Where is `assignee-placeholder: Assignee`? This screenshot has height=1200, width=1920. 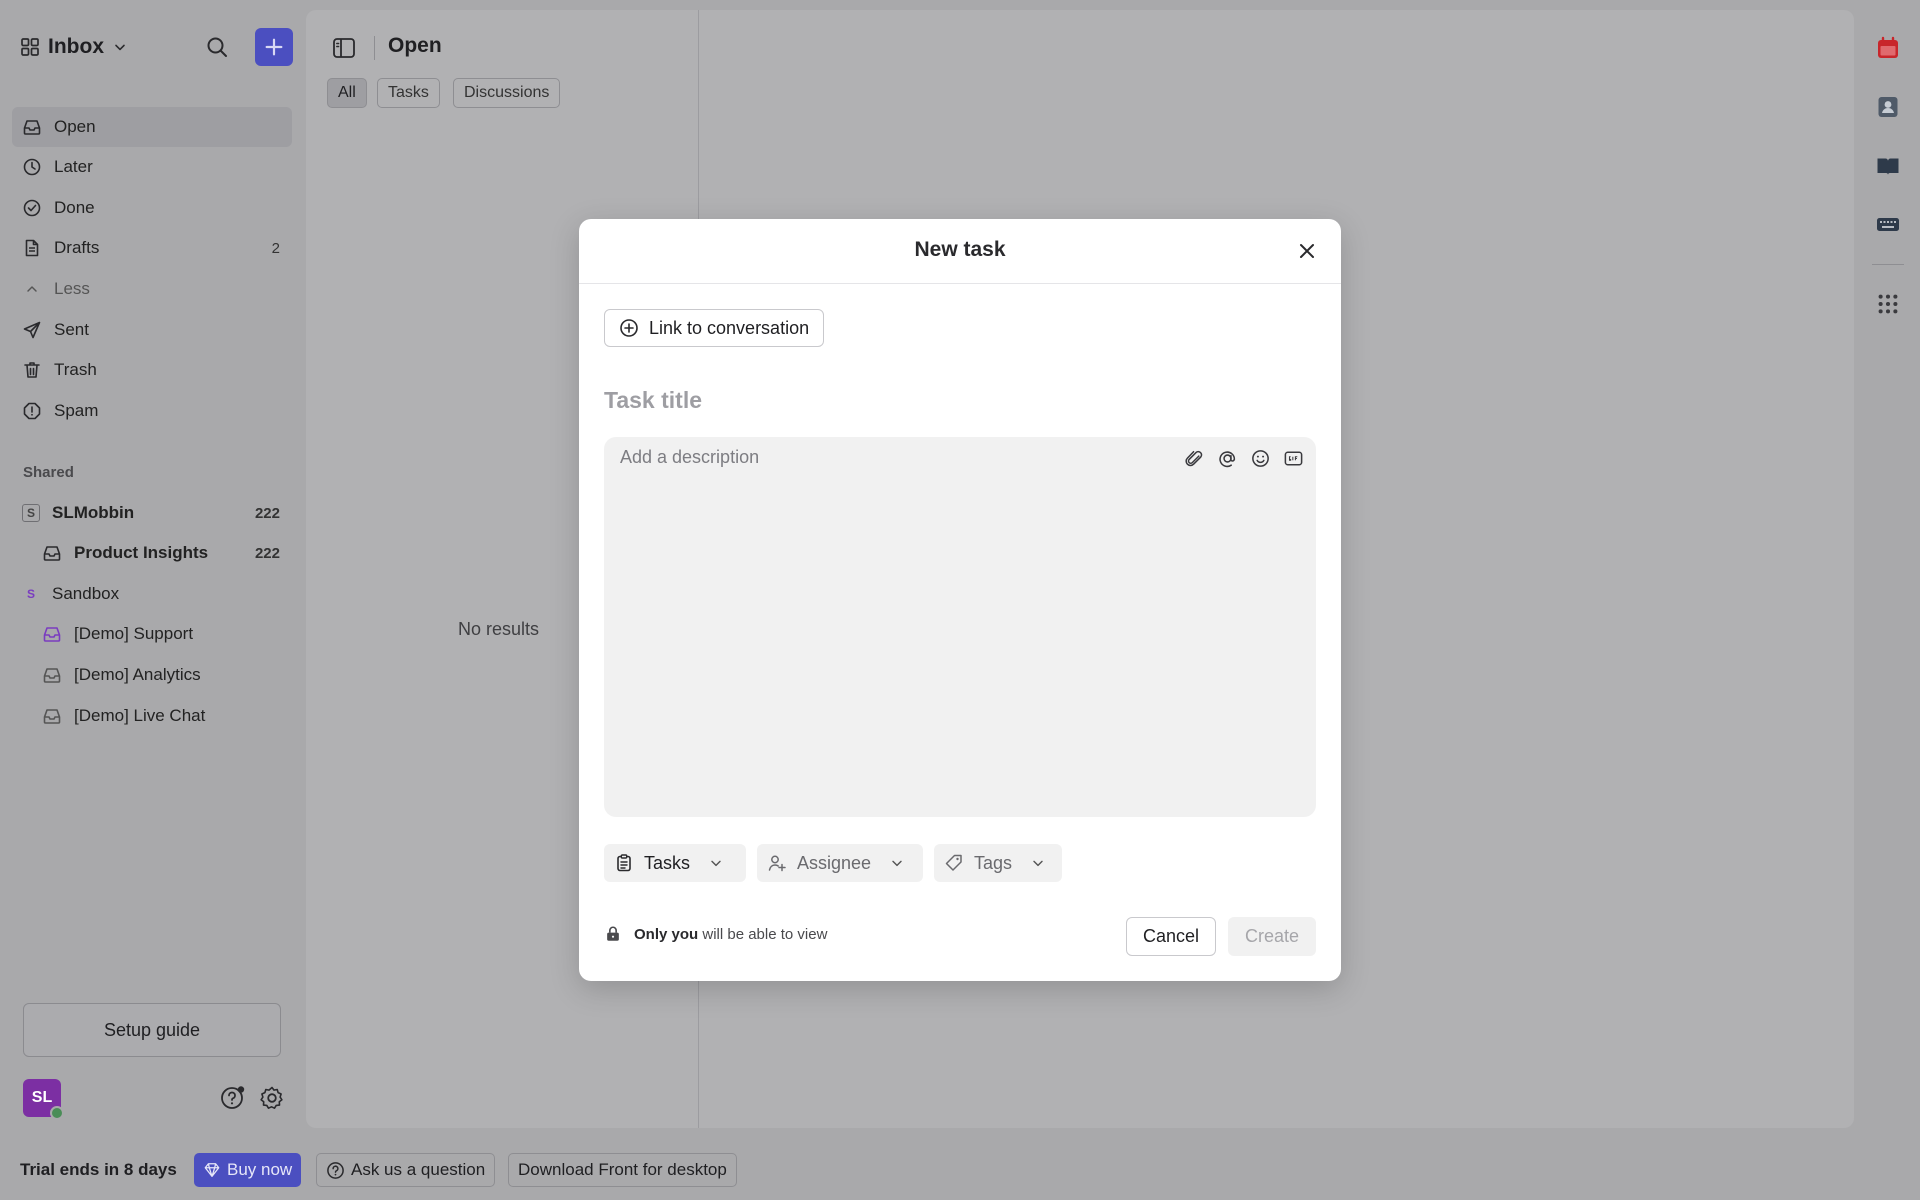
assignee-placeholder: Assignee is located at coordinates (834, 862).